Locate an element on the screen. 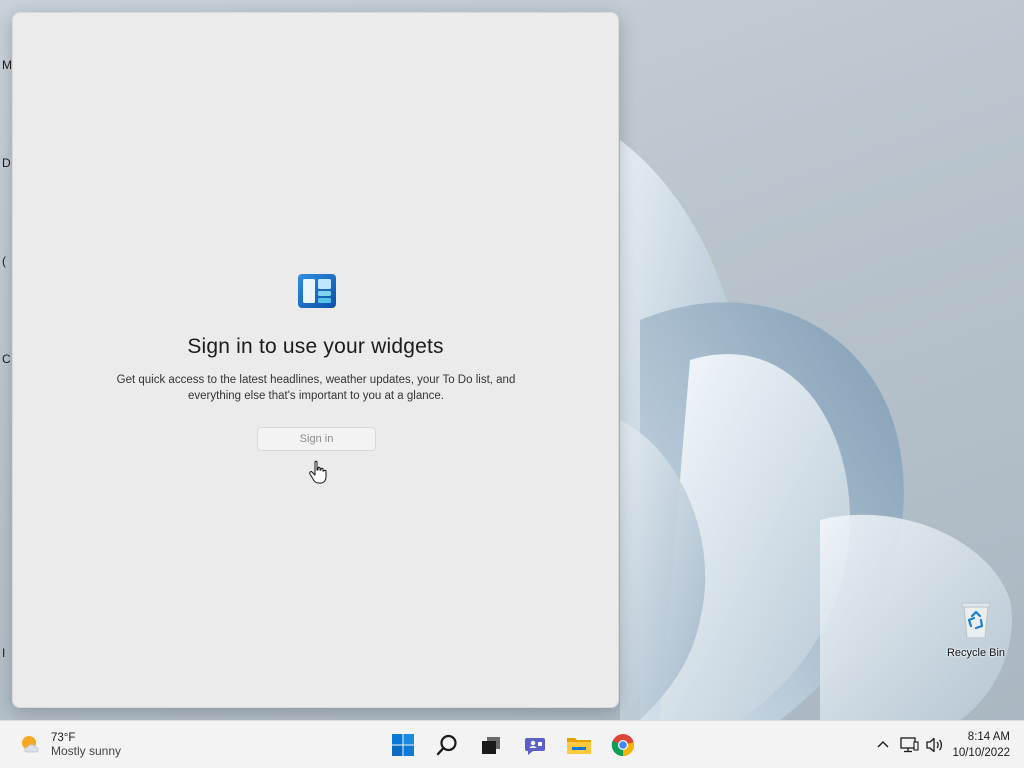  chevron-up-icon is located at coordinates (883, 744).